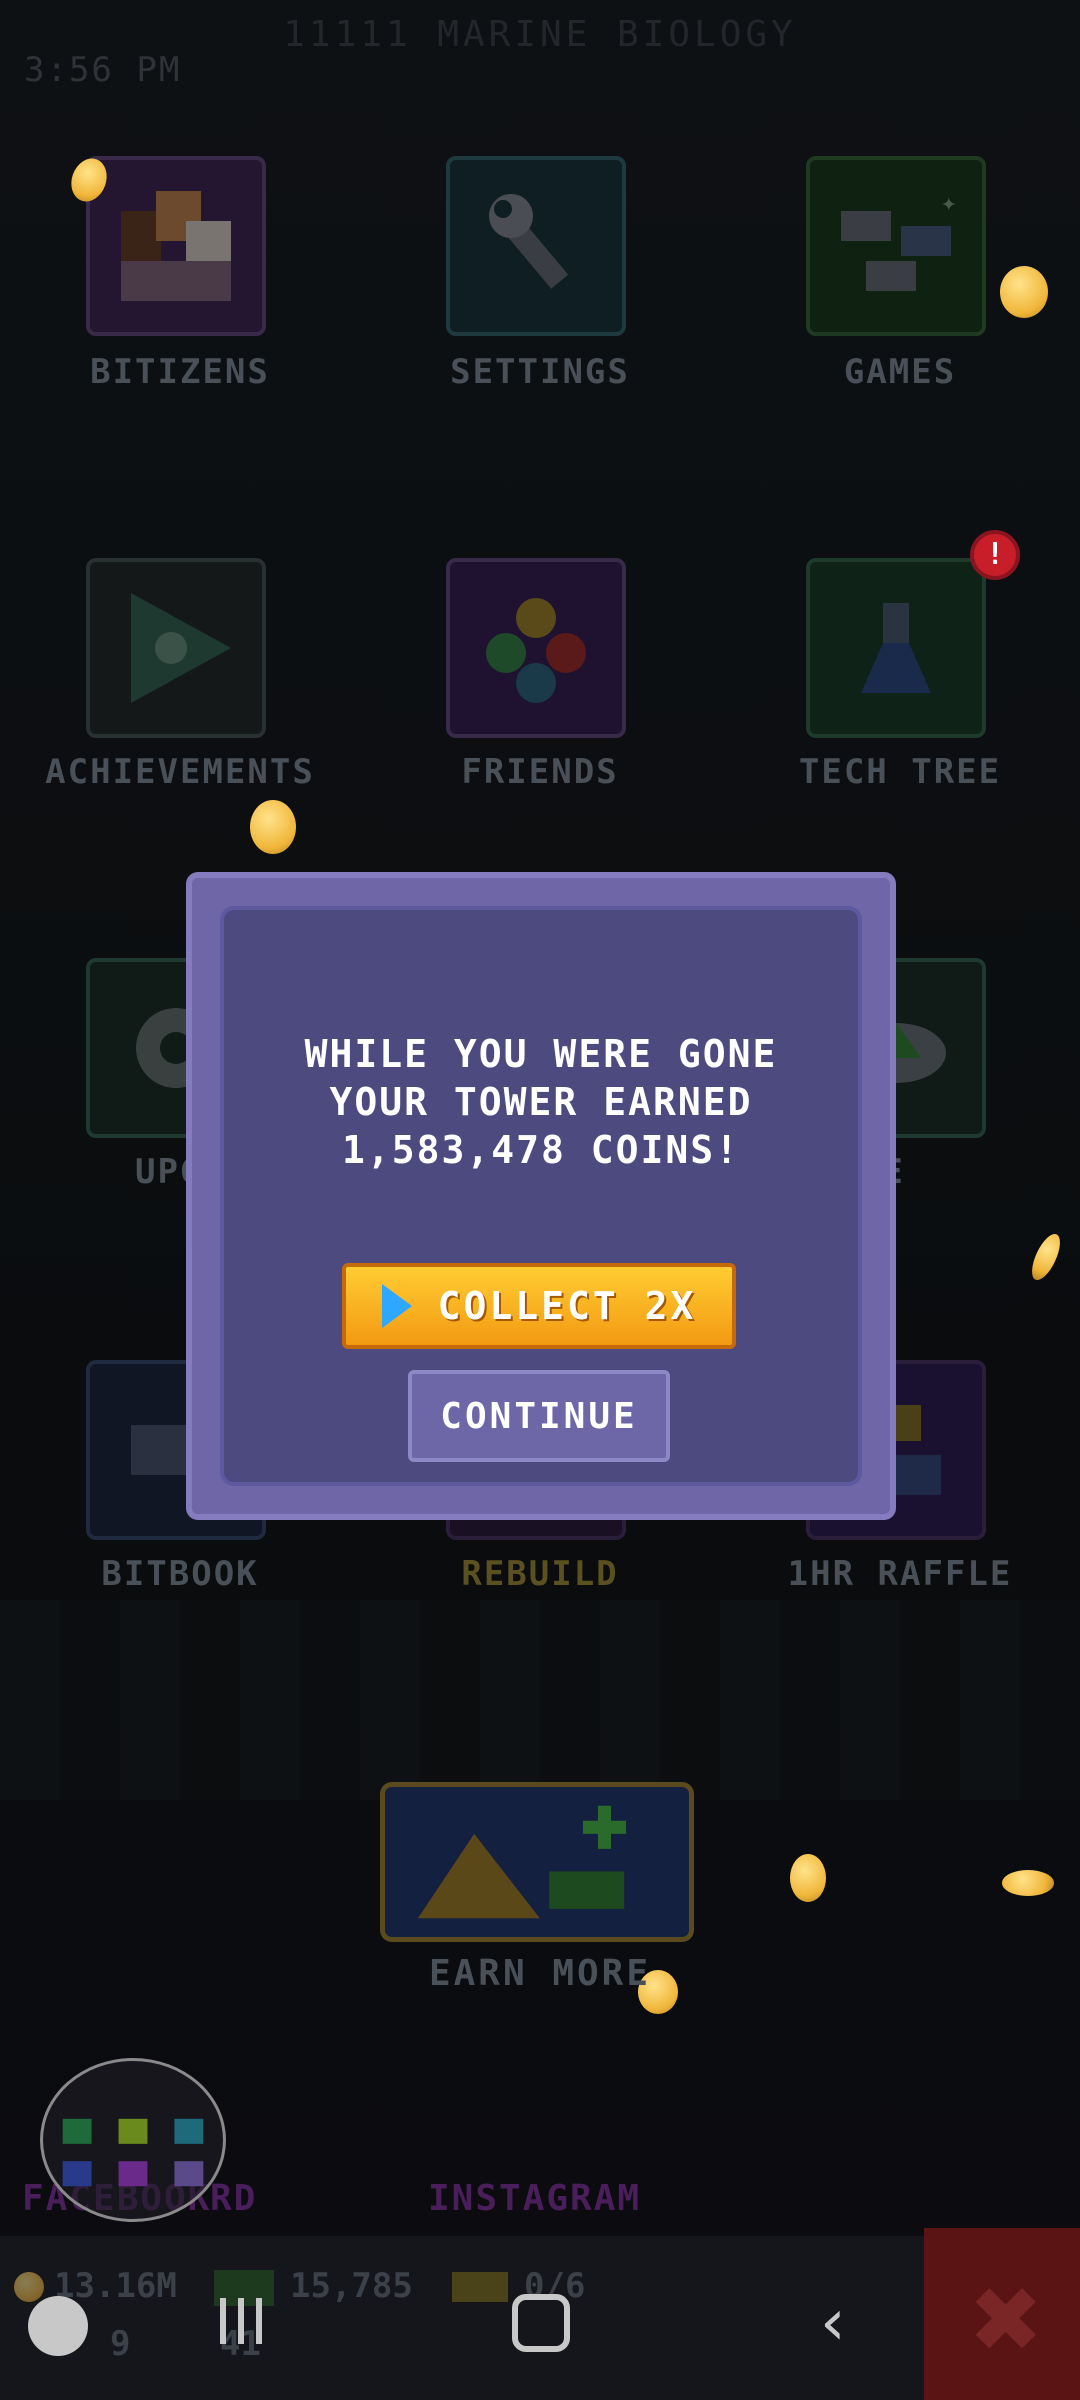 The image size is (1080, 2400). Describe the element at coordinates (1006, 2320) in the screenshot. I see `close-icon: ✖` at that location.